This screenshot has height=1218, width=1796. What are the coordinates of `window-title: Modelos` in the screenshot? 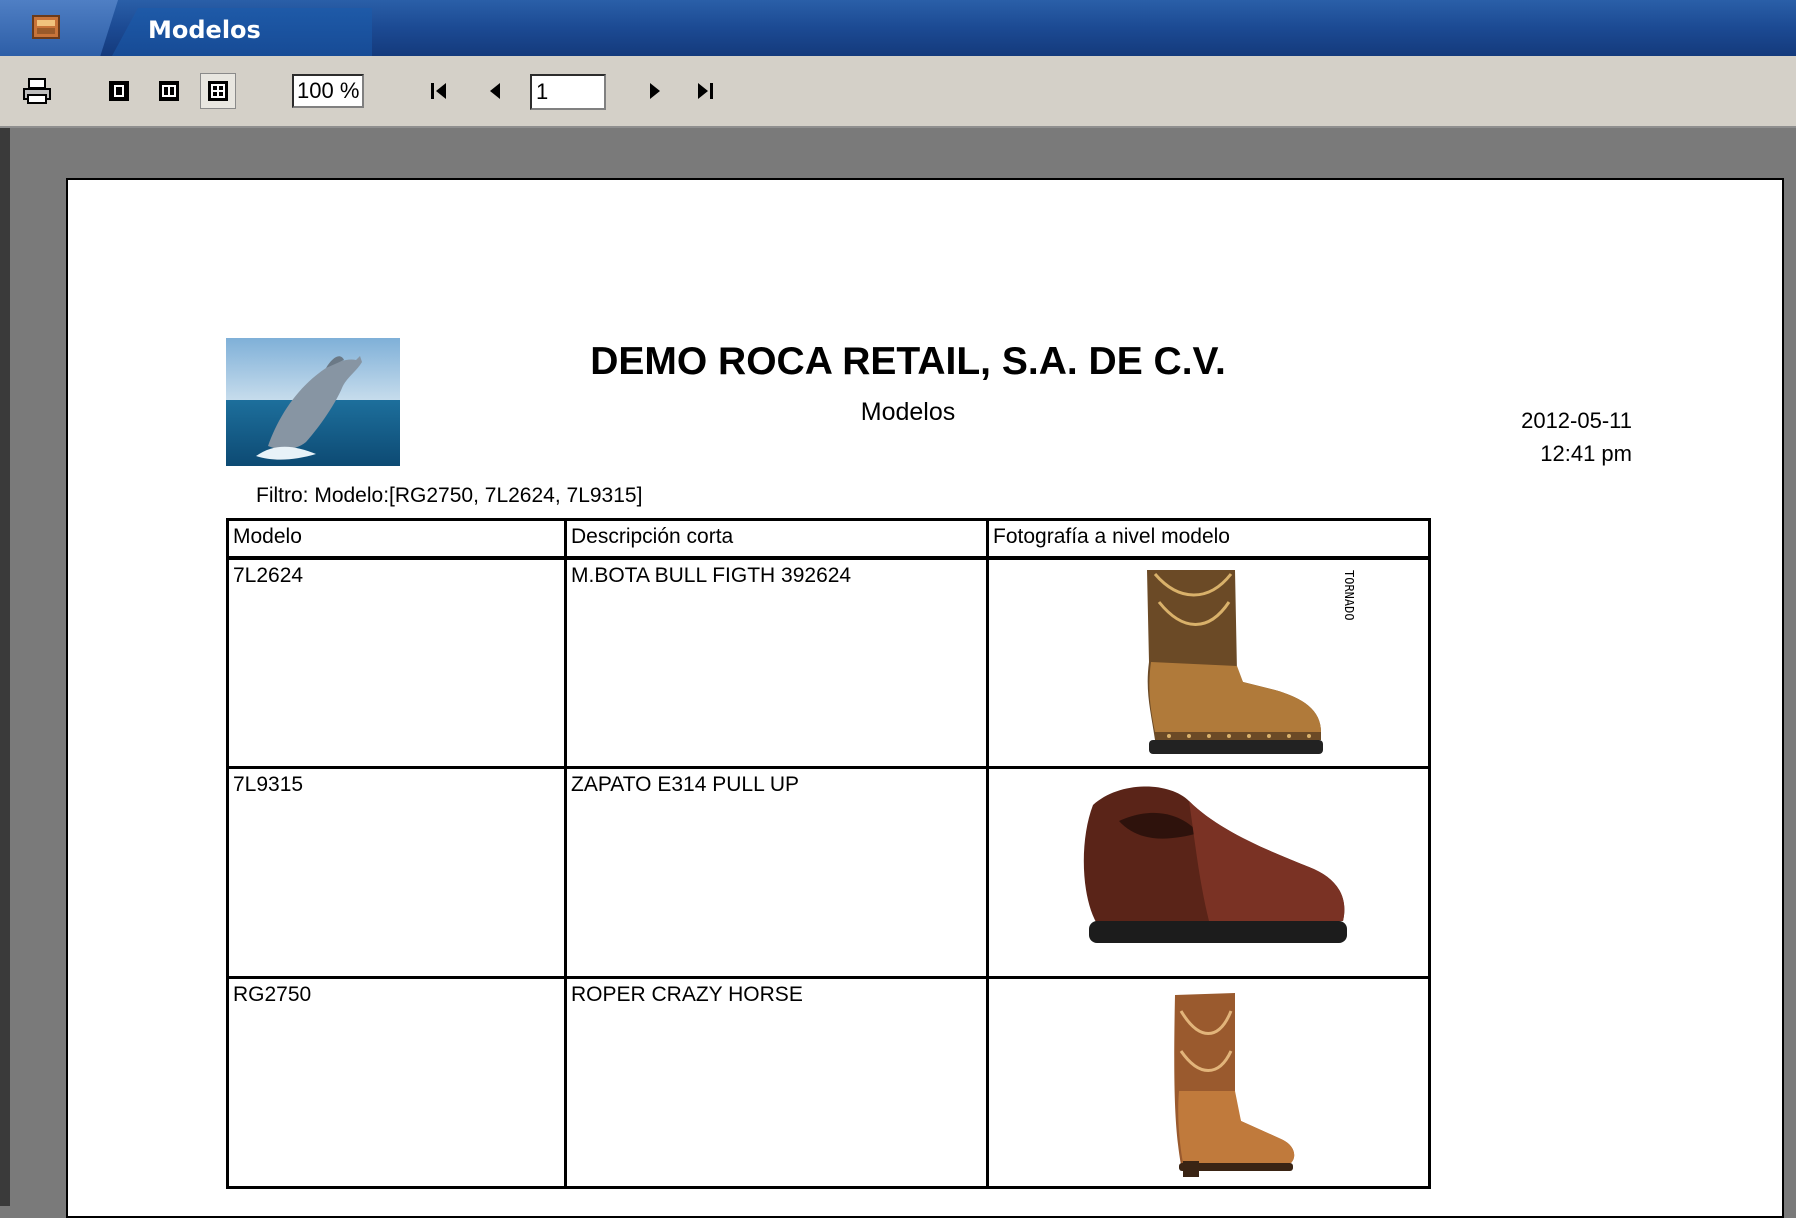 It's located at (204, 30).